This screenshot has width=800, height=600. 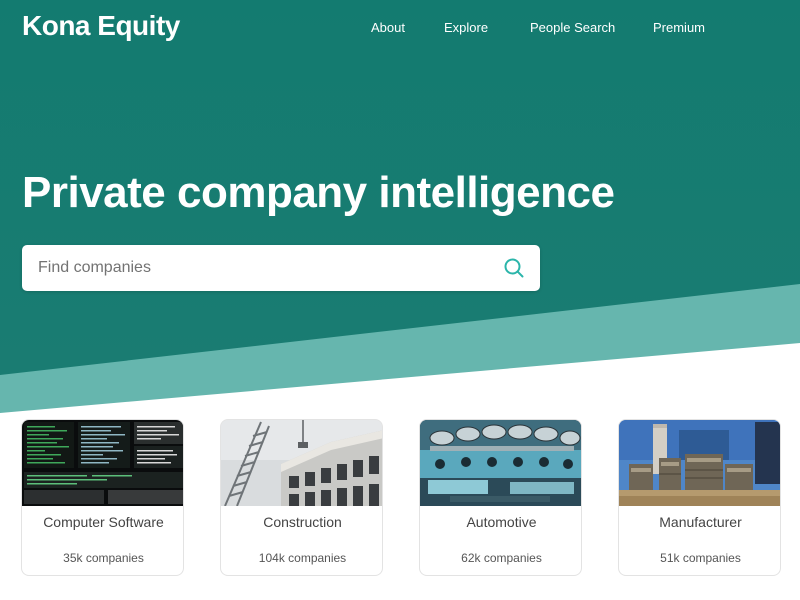 What do you see at coordinates (302, 522) in the screenshot?
I see `industry-name: Construction` at bounding box center [302, 522].